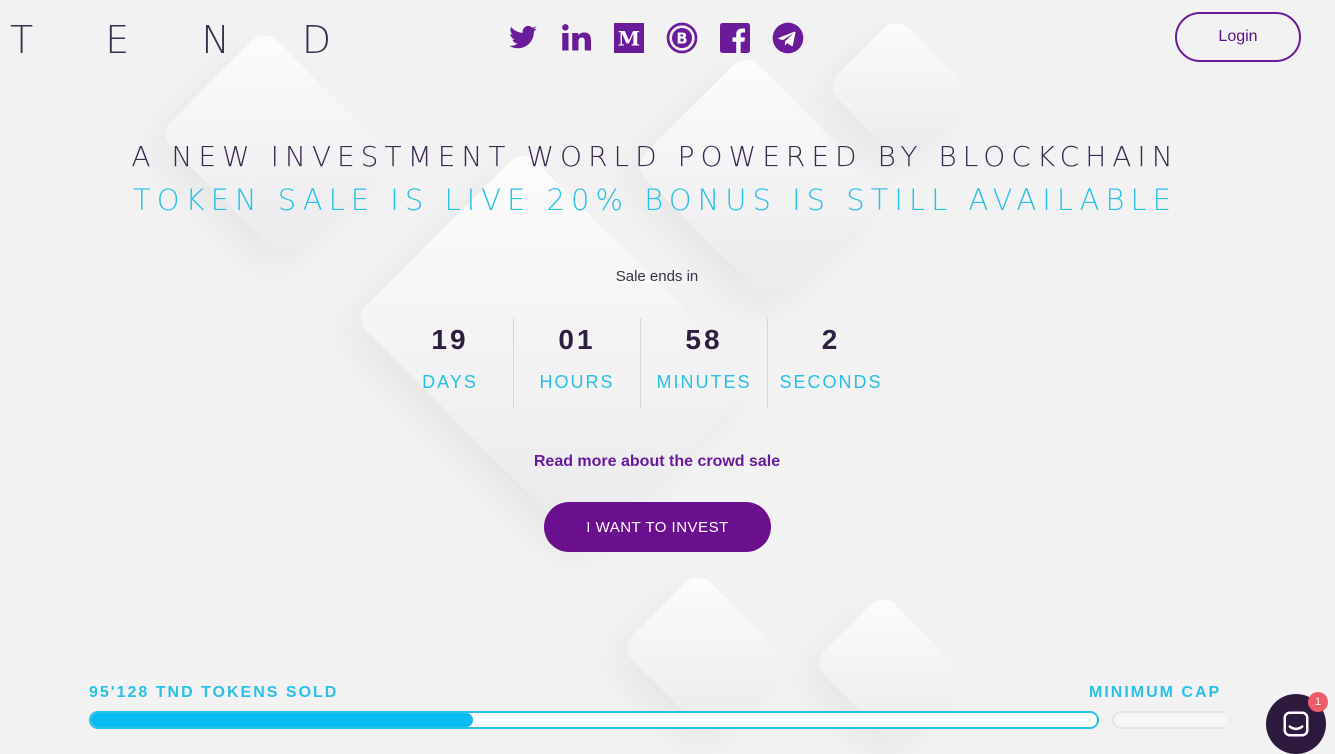 This screenshot has height=754, width=1335. I want to click on medium-icon: M, so click(629, 38).